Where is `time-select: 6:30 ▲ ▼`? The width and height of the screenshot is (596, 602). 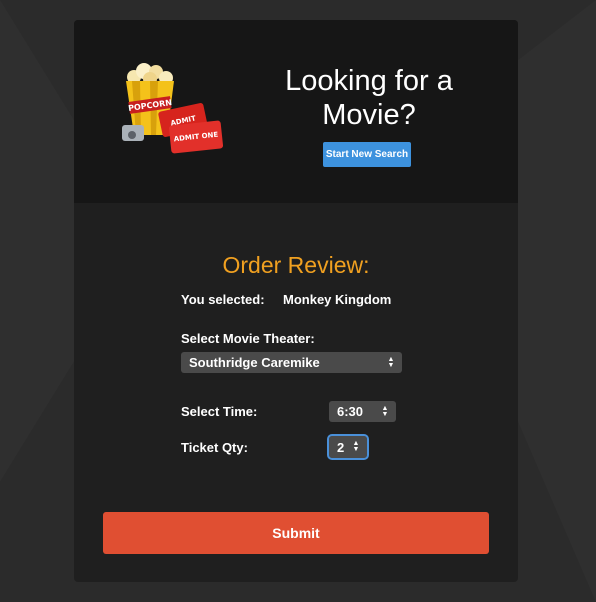 time-select: 6:30 ▲ ▼ is located at coordinates (362, 411).